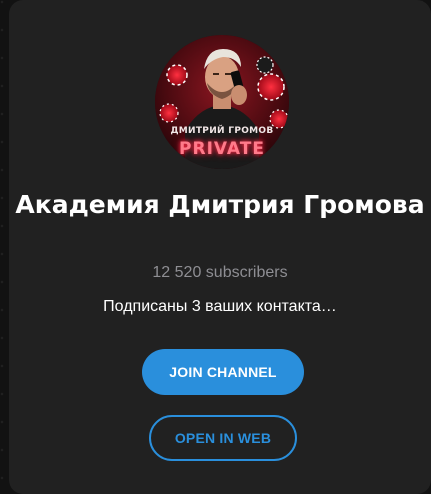 The image size is (431, 494). What do you see at coordinates (220, 204) in the screenshot?
I see `channel-title: Академия Дмитрия Громова` at bounding box center [220, 204].